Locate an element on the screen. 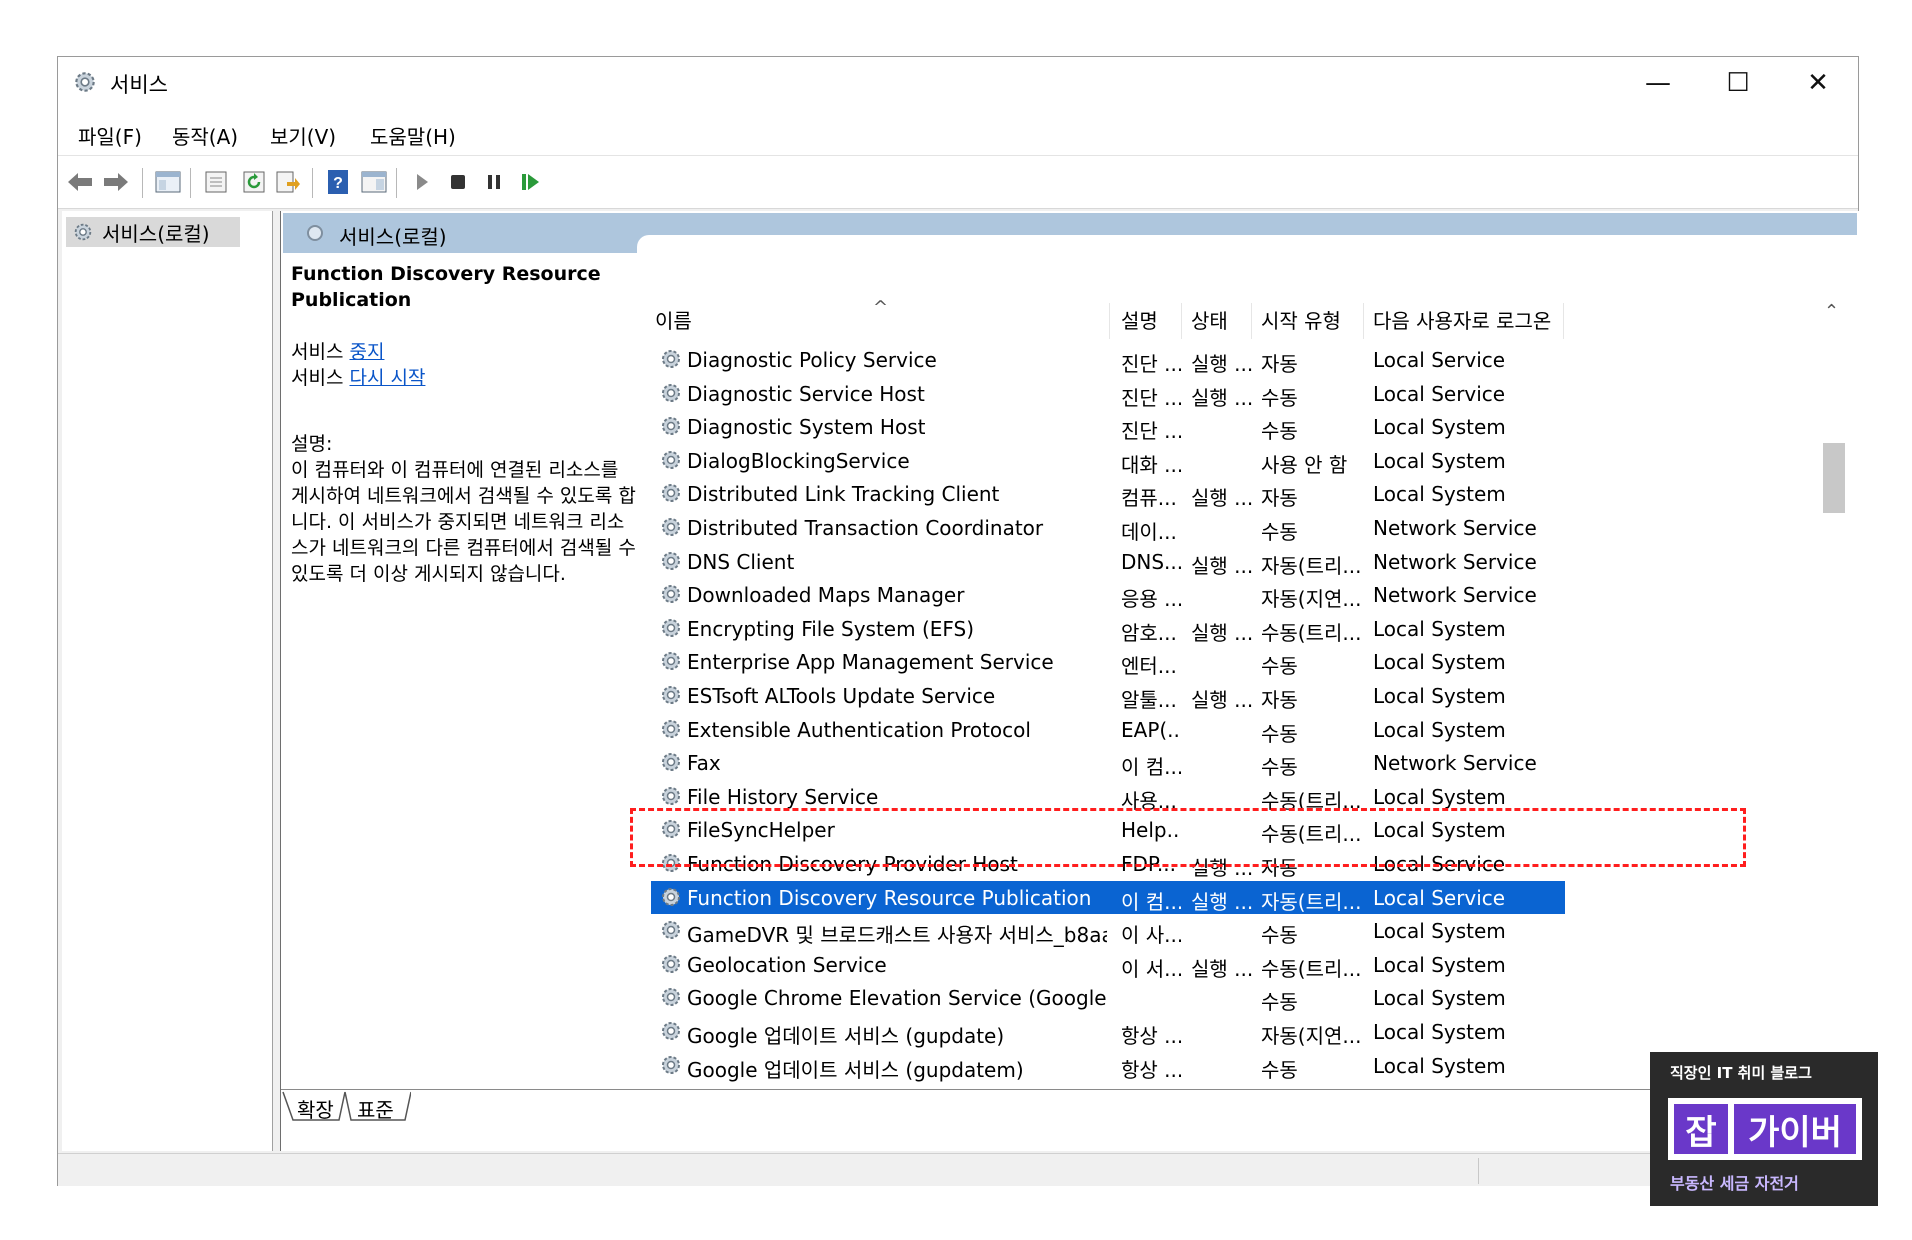  column-logon-as: 다음 사용자로 로그온 is located at coordinates (1462, 319).